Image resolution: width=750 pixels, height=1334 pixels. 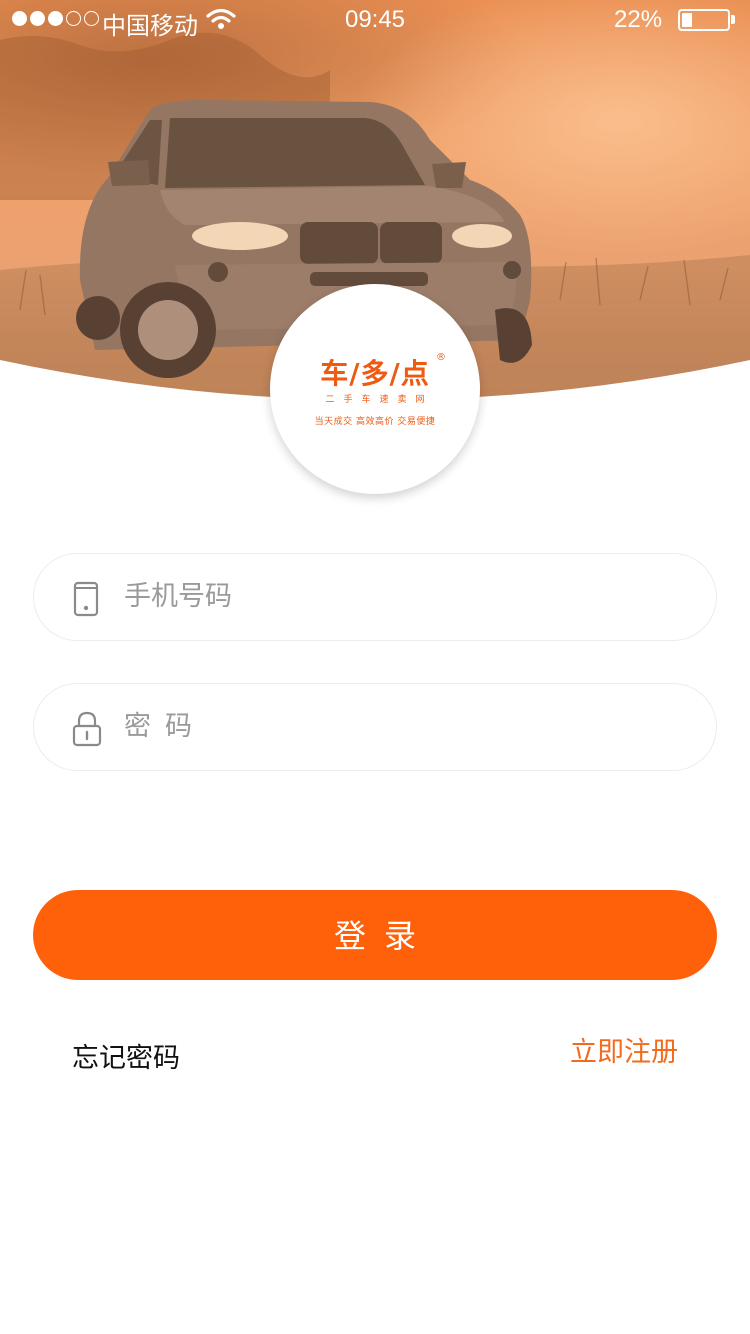 What do you see at coordinates (375, 422) in the screenshot?
I see `brand-slogan: 当天成交 高效高价 交易便捷` at bounding box center [375, 422].